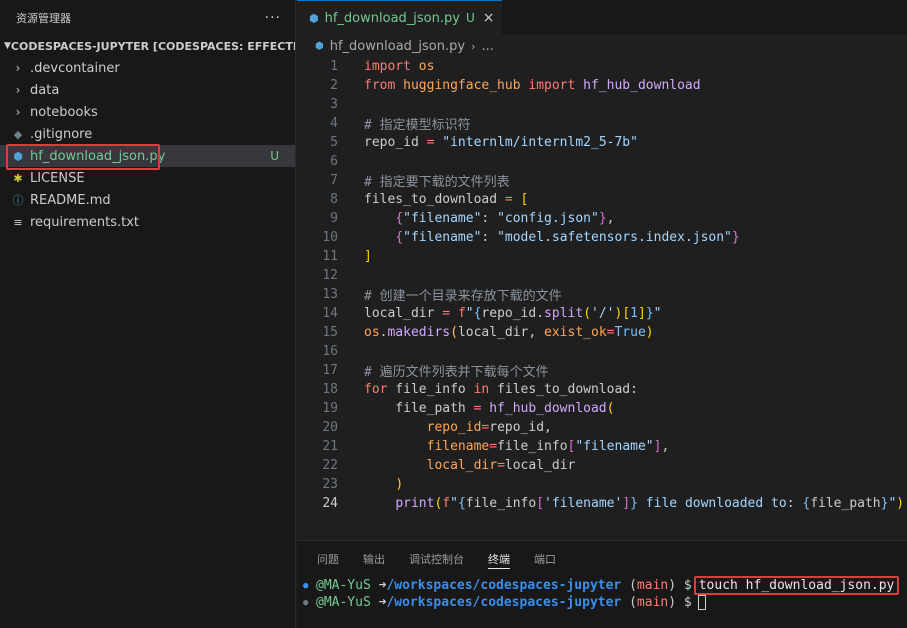  Describe the element at coordinates (436, 559) in the screenshot. I see `tab-debug-console: 调试控制台` at that location.